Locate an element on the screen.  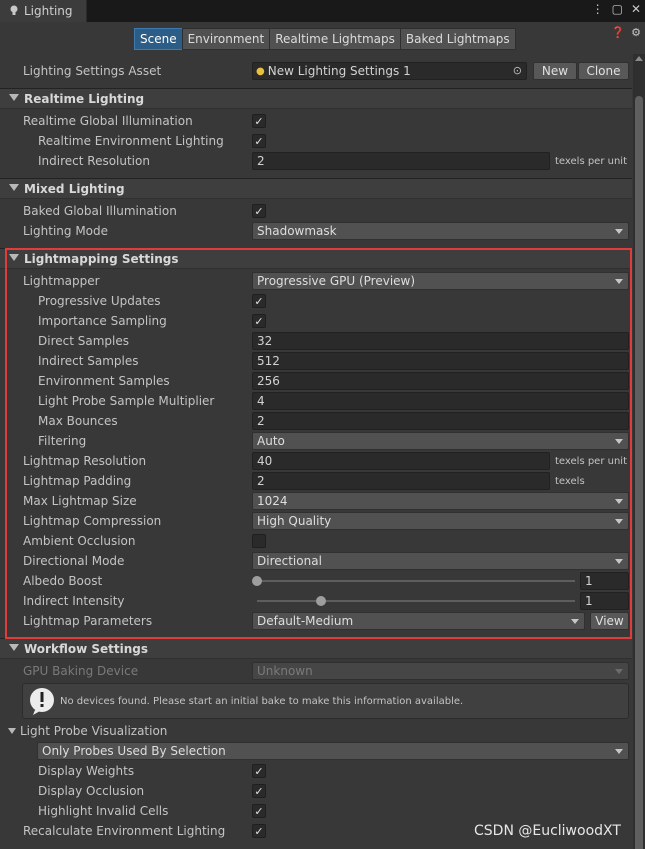
object-picker-icon: ⊙ is located at coordinates (517, 70).